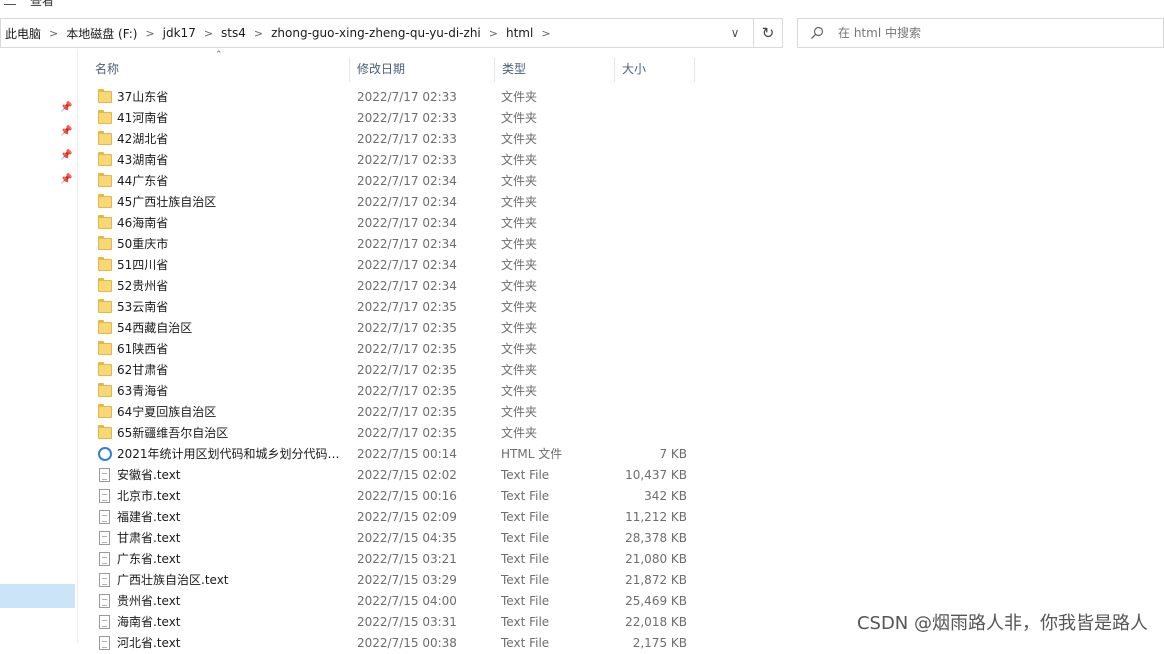  Describe the element at coordinates (388, 181) in the screenshot. I see `file-row: 44广东省 2022/7/17 02:34 文件夹` at that location.